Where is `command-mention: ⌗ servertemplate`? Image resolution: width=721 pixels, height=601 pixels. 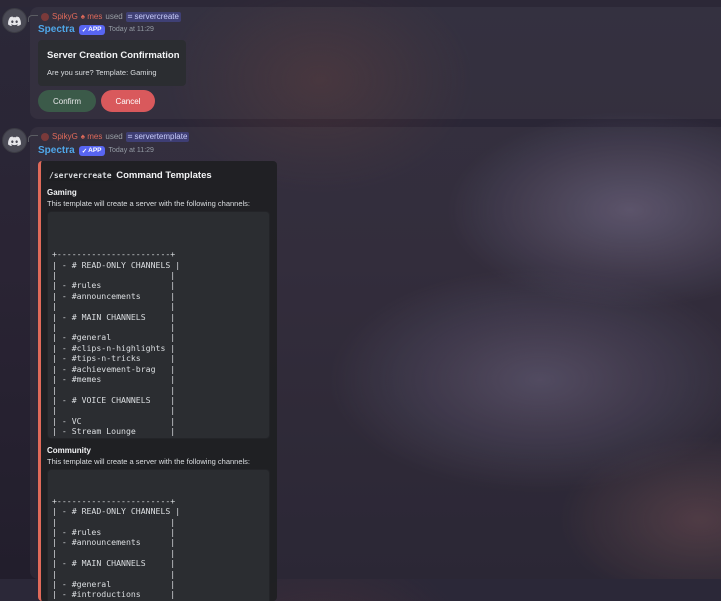
command-mention: ⌗ servertemplate is located at coordinates (157, 136).